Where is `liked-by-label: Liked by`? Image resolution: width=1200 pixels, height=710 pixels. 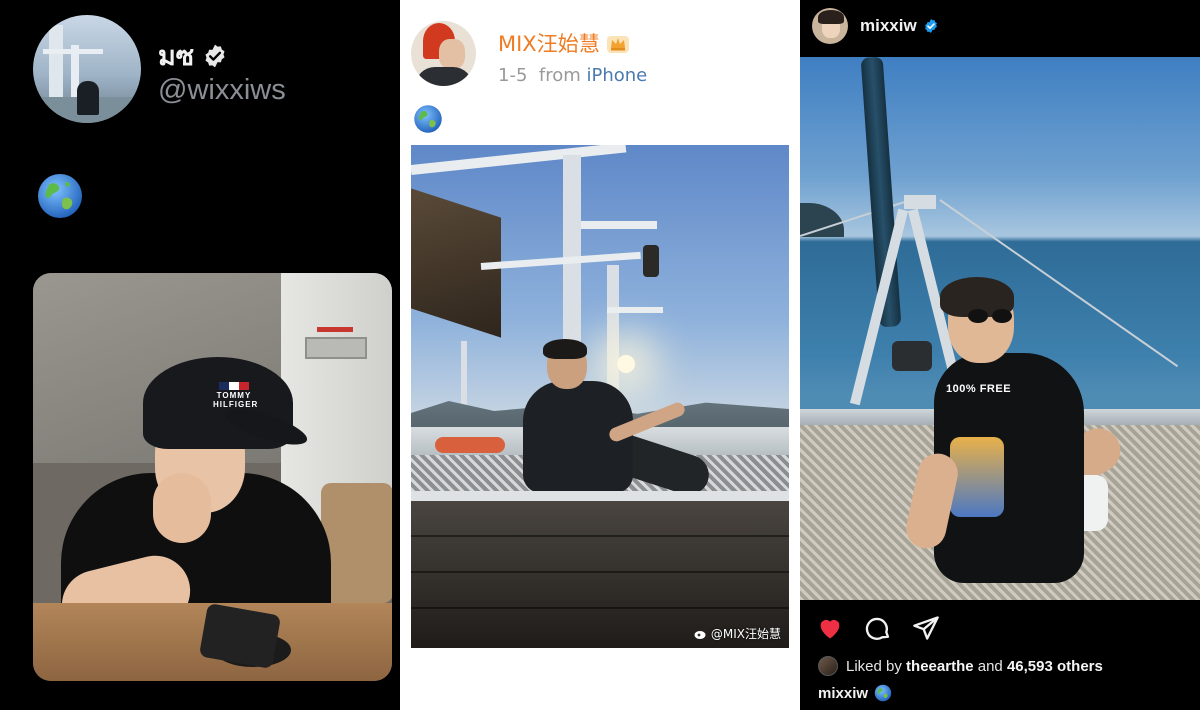
liked-by-label: Liked by is located at coordinates (874, 666).